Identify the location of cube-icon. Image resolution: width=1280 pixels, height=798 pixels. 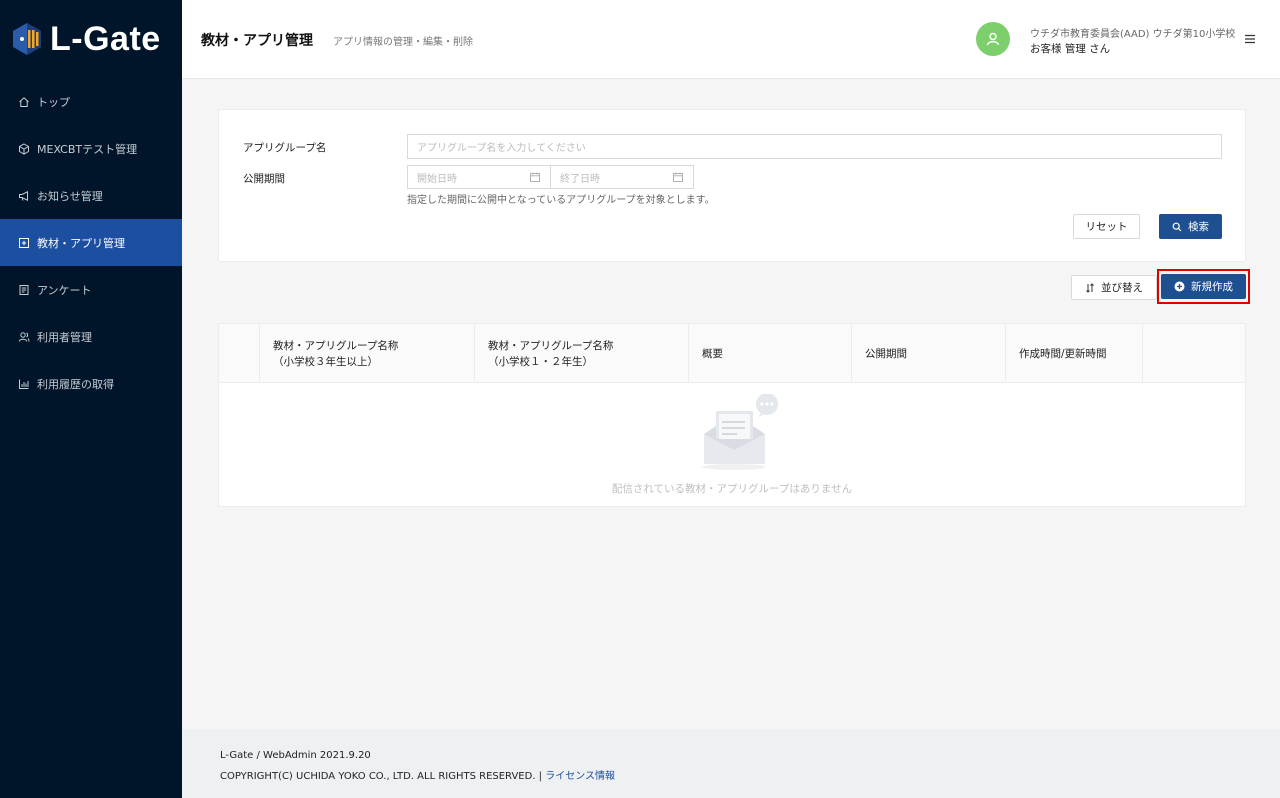
(24, 148).